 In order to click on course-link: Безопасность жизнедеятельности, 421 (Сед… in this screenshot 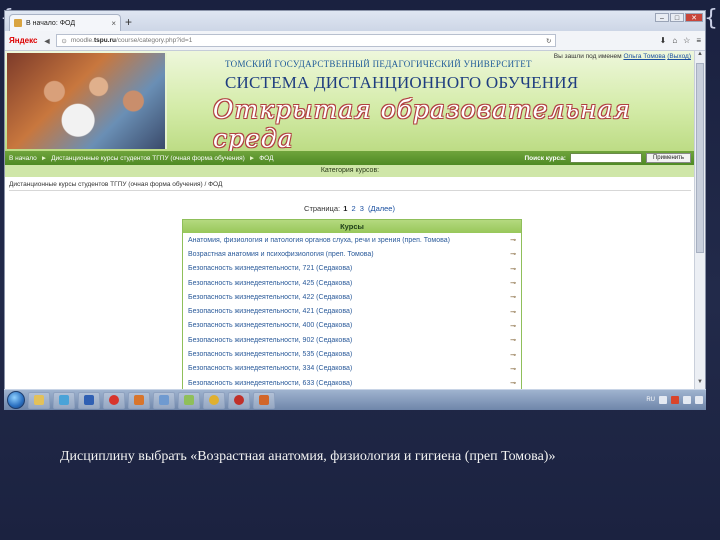, I will do `click(348, 311)`.